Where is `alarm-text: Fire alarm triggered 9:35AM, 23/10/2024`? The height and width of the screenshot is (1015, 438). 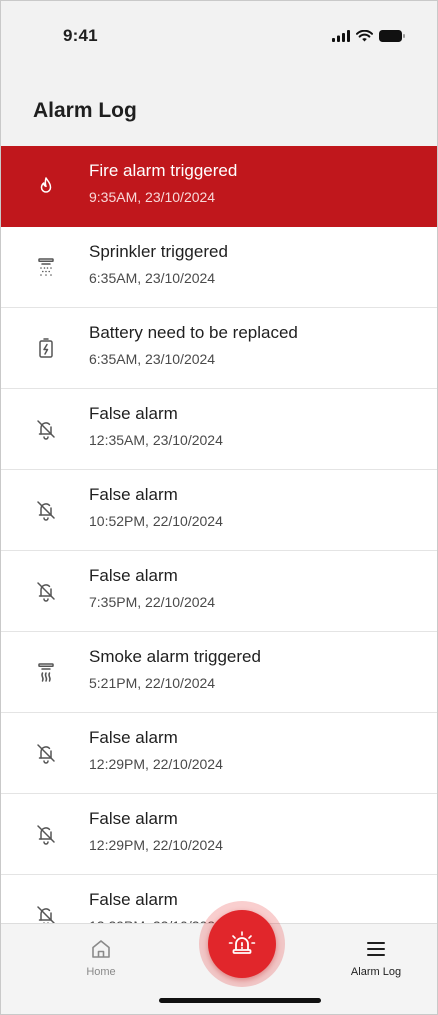 alarm-text: Fire alarm triggered 9:35AM, 23/10/2024 is located at coordinates (163, 183).